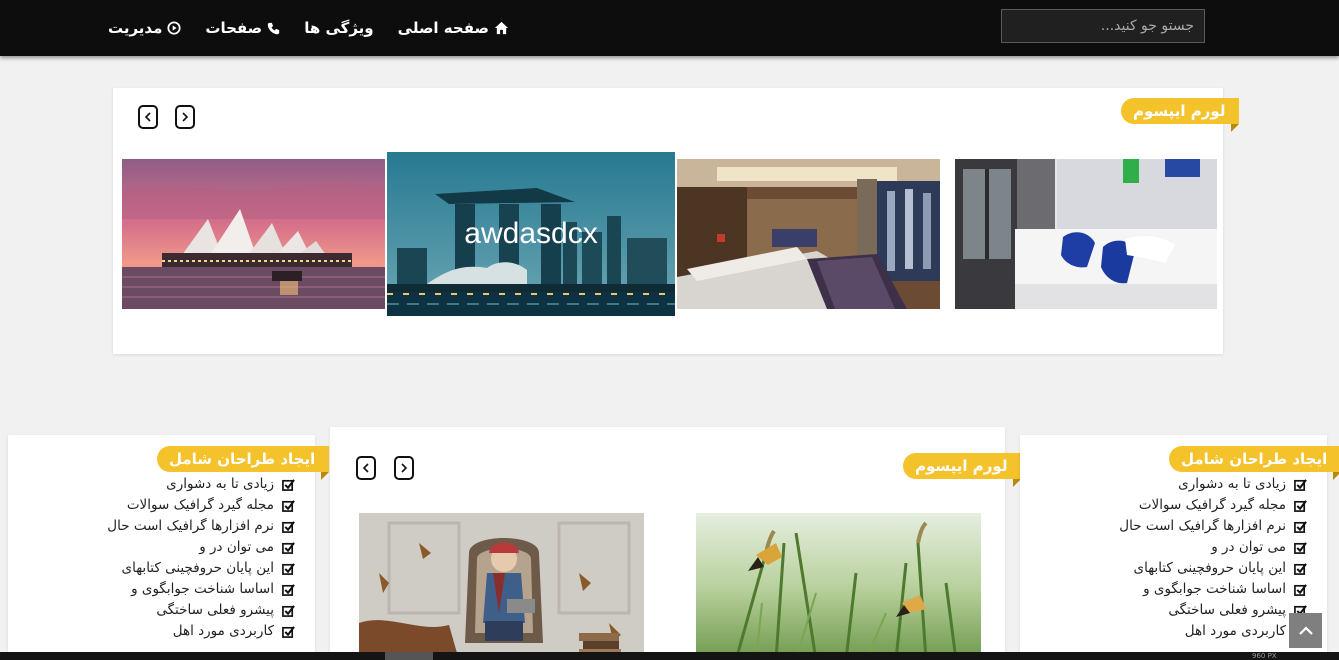  I want to click on top-navbar: صفحه اصلی ویژگی ها صفحات مدیریت, so click(669, 28).